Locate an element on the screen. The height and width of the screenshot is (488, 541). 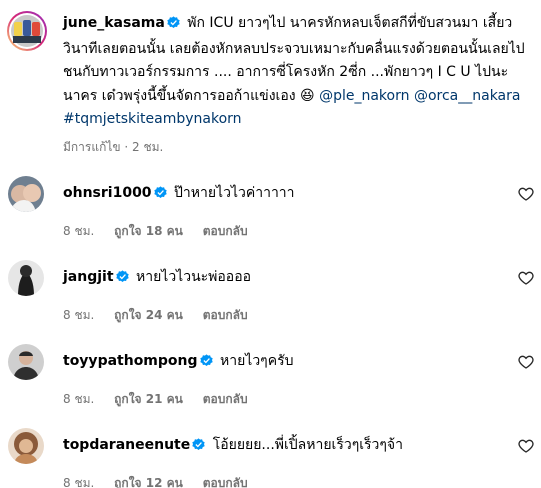
mention-ple-nakorn: @ple_nakorn is located at coordinates (364, 96).